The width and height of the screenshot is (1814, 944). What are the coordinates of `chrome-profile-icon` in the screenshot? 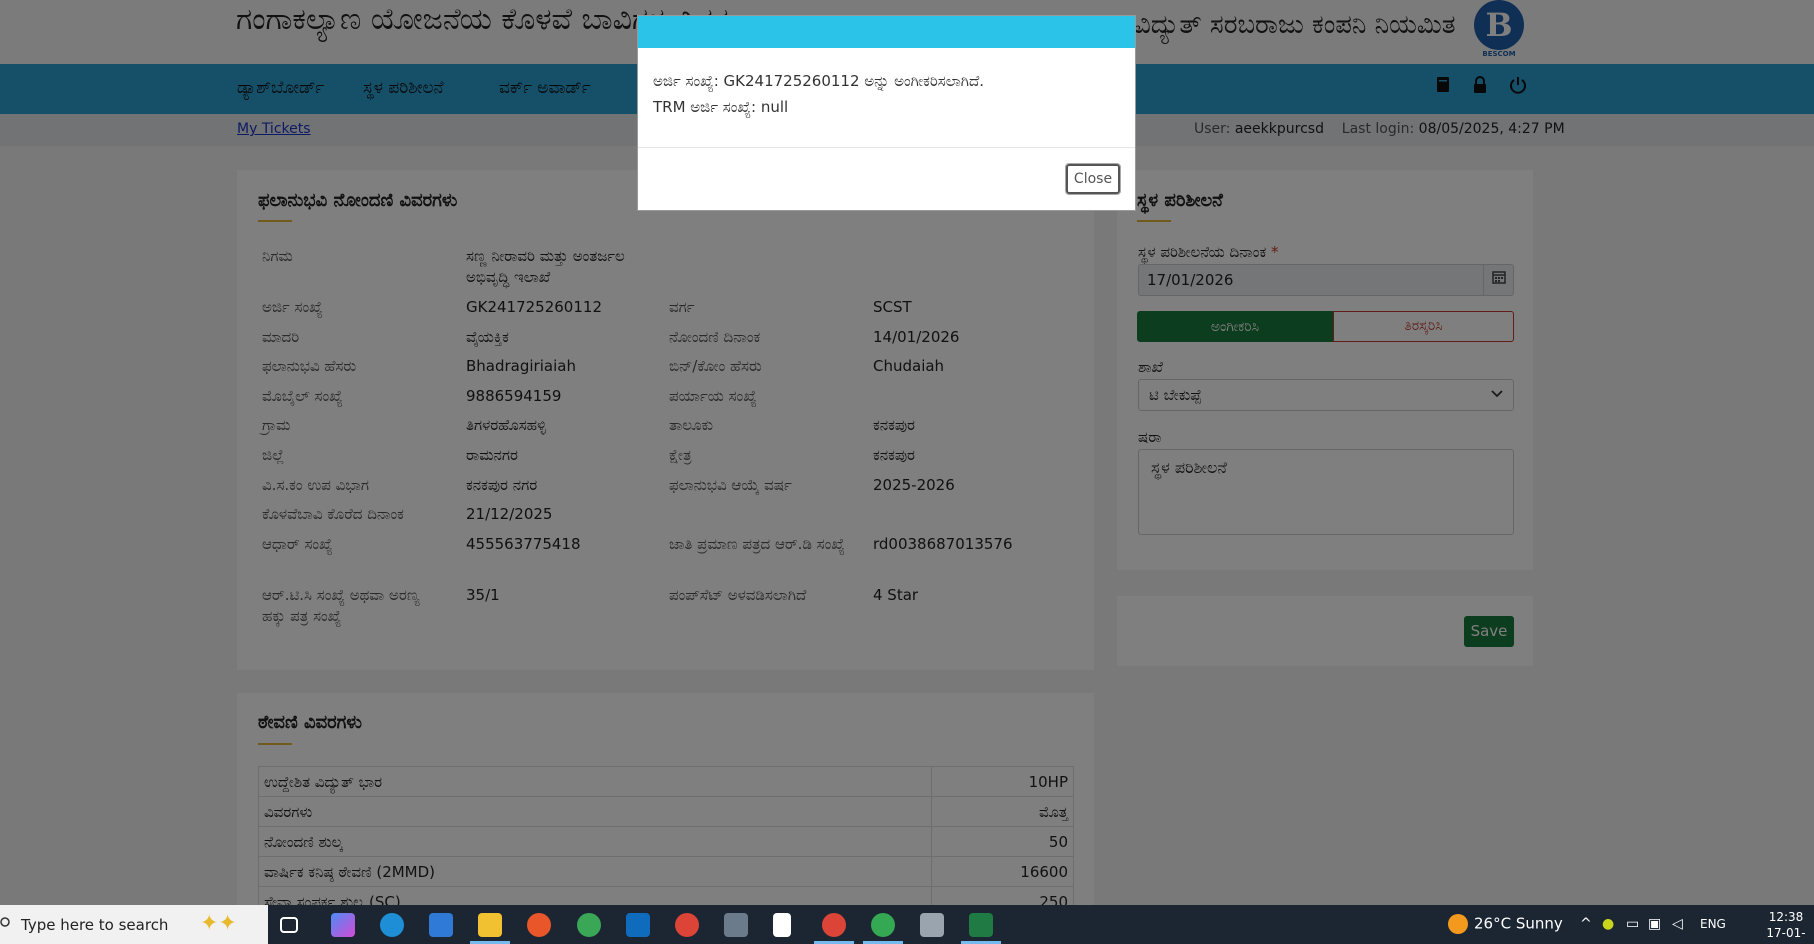 It's located at (834, 925).